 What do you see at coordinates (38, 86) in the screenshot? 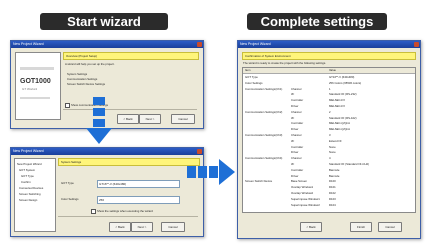
I see `logo-panel: GOT1000 GT Works3` at bounding box center [38, 86].